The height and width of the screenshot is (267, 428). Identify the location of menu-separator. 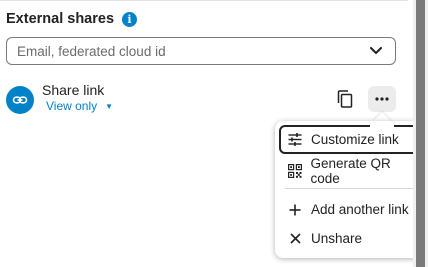
(349, 188).